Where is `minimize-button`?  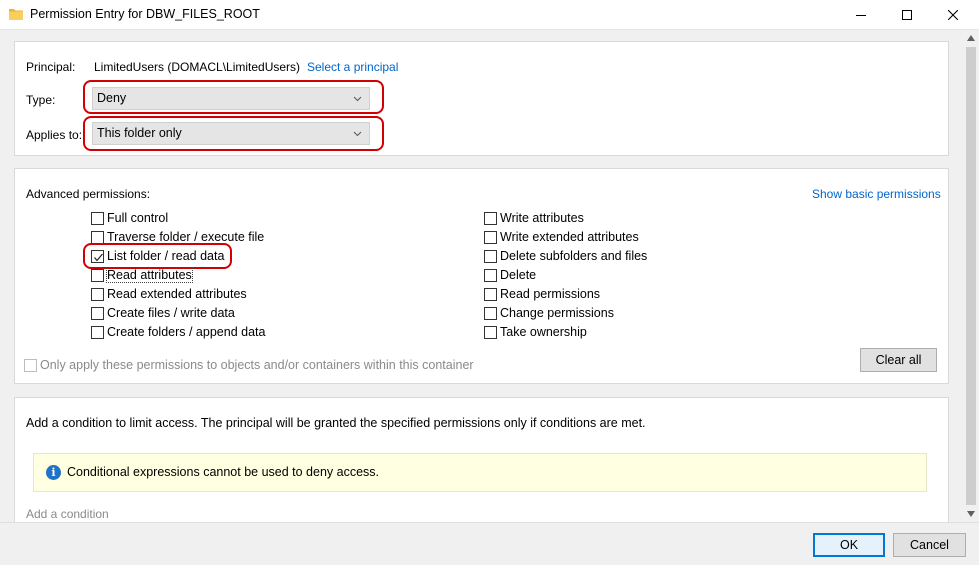 minimize-button is located at coordinates (861, 15).